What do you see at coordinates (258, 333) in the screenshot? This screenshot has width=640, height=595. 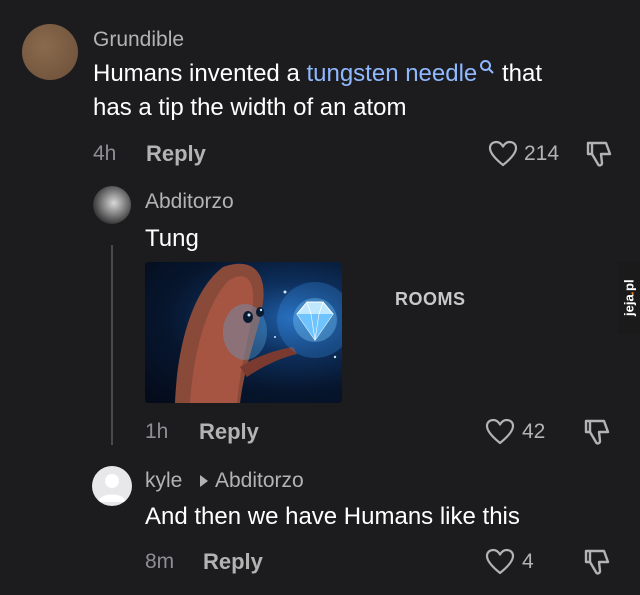 I see `image-illustration` at bounding box center [258, 333].